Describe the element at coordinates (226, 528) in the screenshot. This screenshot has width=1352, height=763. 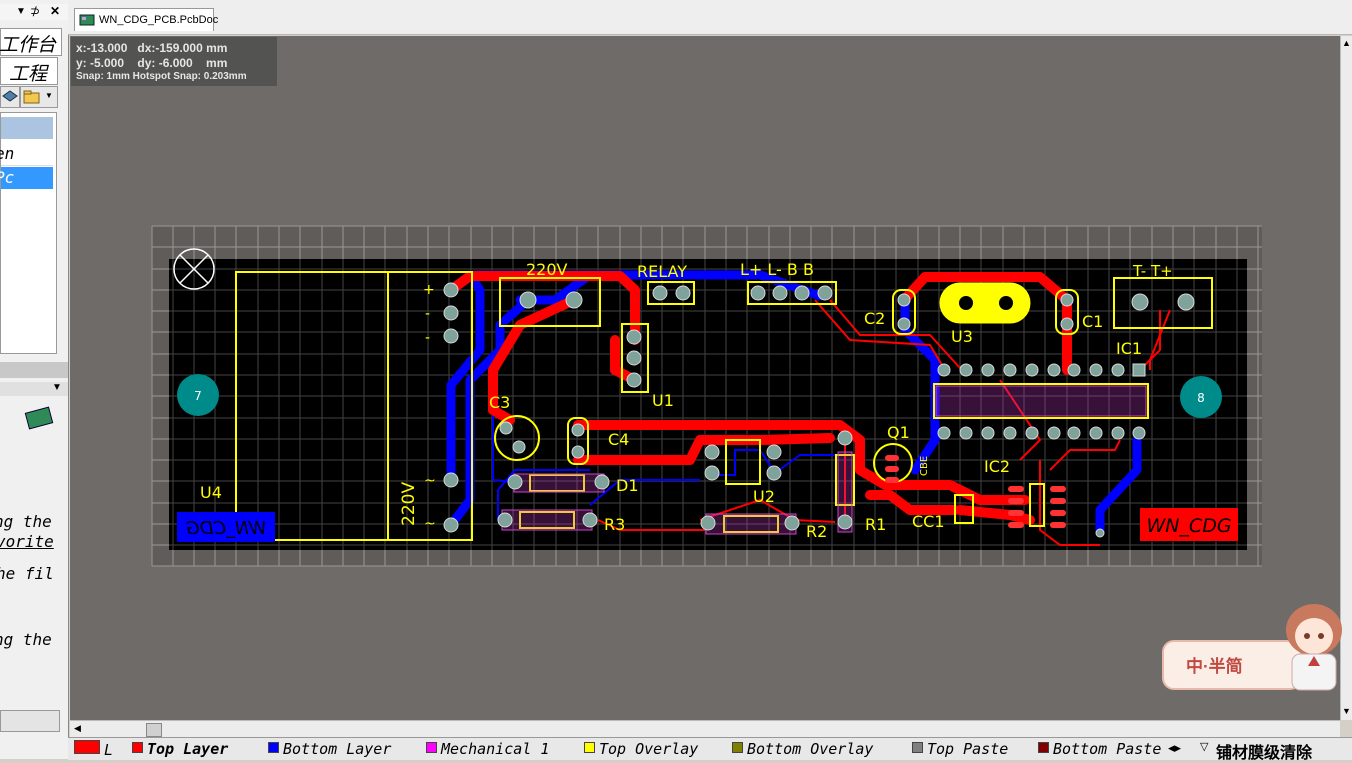
I see `bottom-logo-text: WN_CDG` at that location.